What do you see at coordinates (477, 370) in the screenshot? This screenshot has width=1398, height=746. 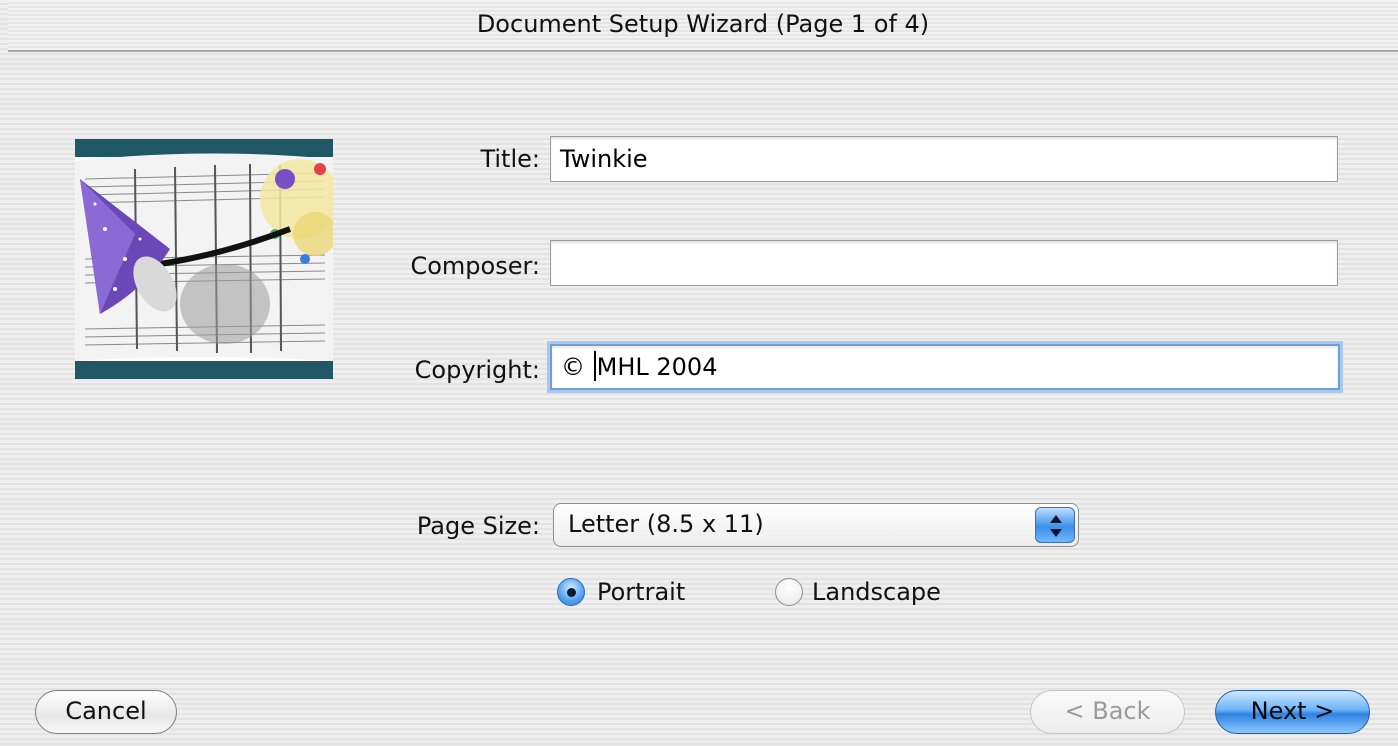 I see `copyright-label: Copyright:` at bounding box center [477, 370].